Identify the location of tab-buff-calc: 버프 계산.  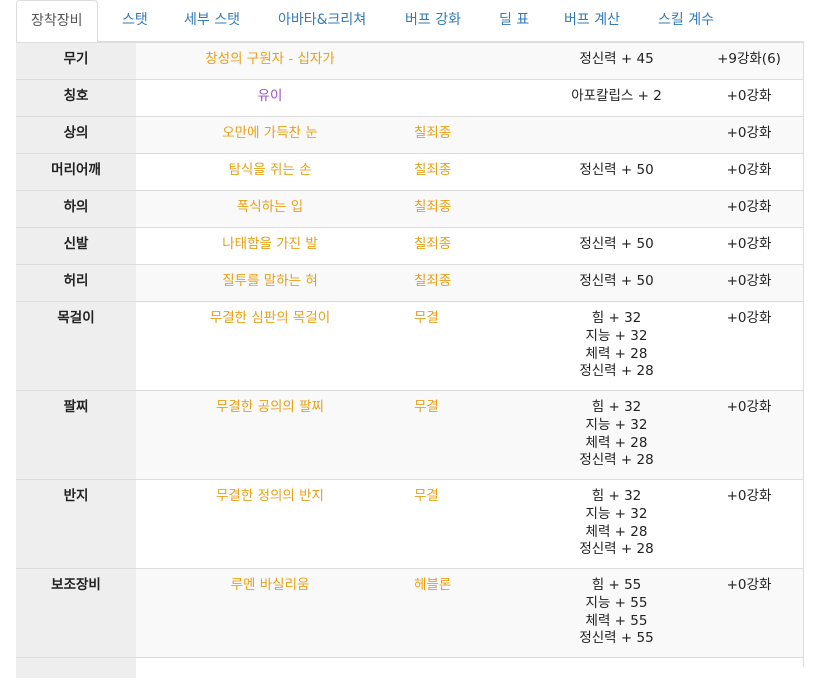
(592, 21).